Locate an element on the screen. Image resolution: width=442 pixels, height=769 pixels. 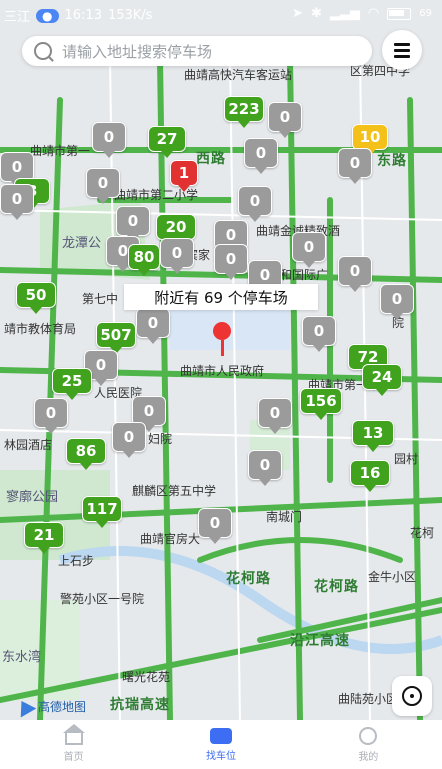
navigation-arrow-icon is located at coordinates (25, 706).